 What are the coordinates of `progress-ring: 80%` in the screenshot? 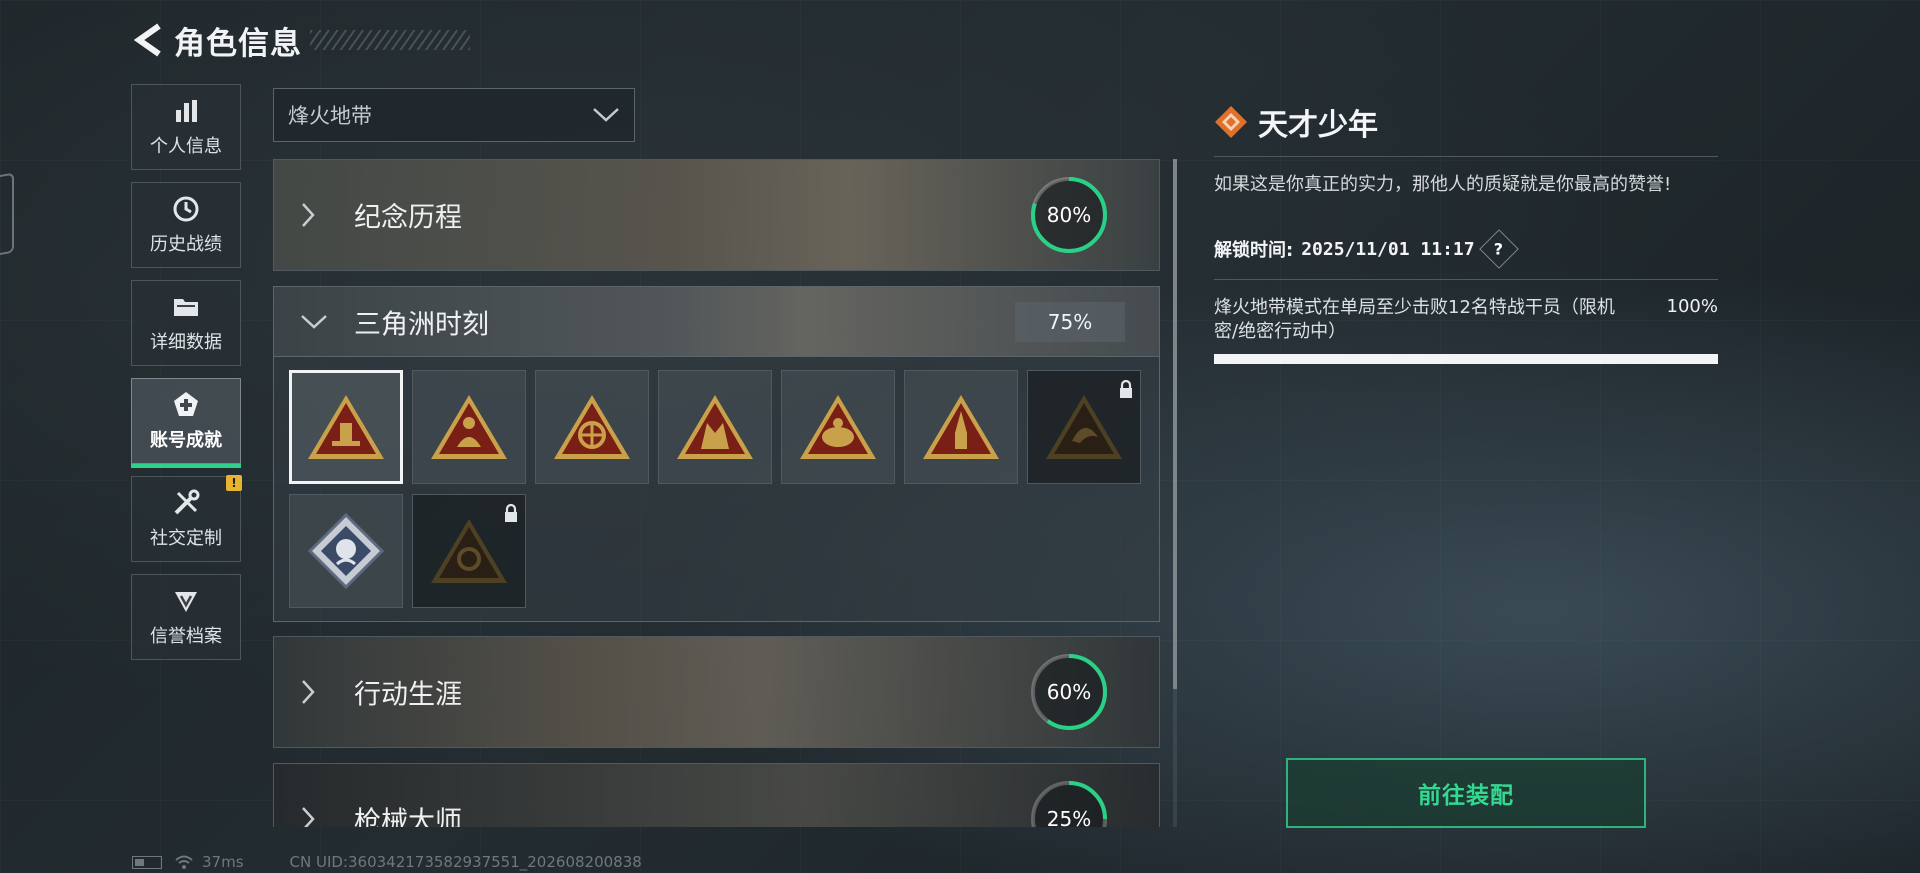 It's located at (1069, 215).